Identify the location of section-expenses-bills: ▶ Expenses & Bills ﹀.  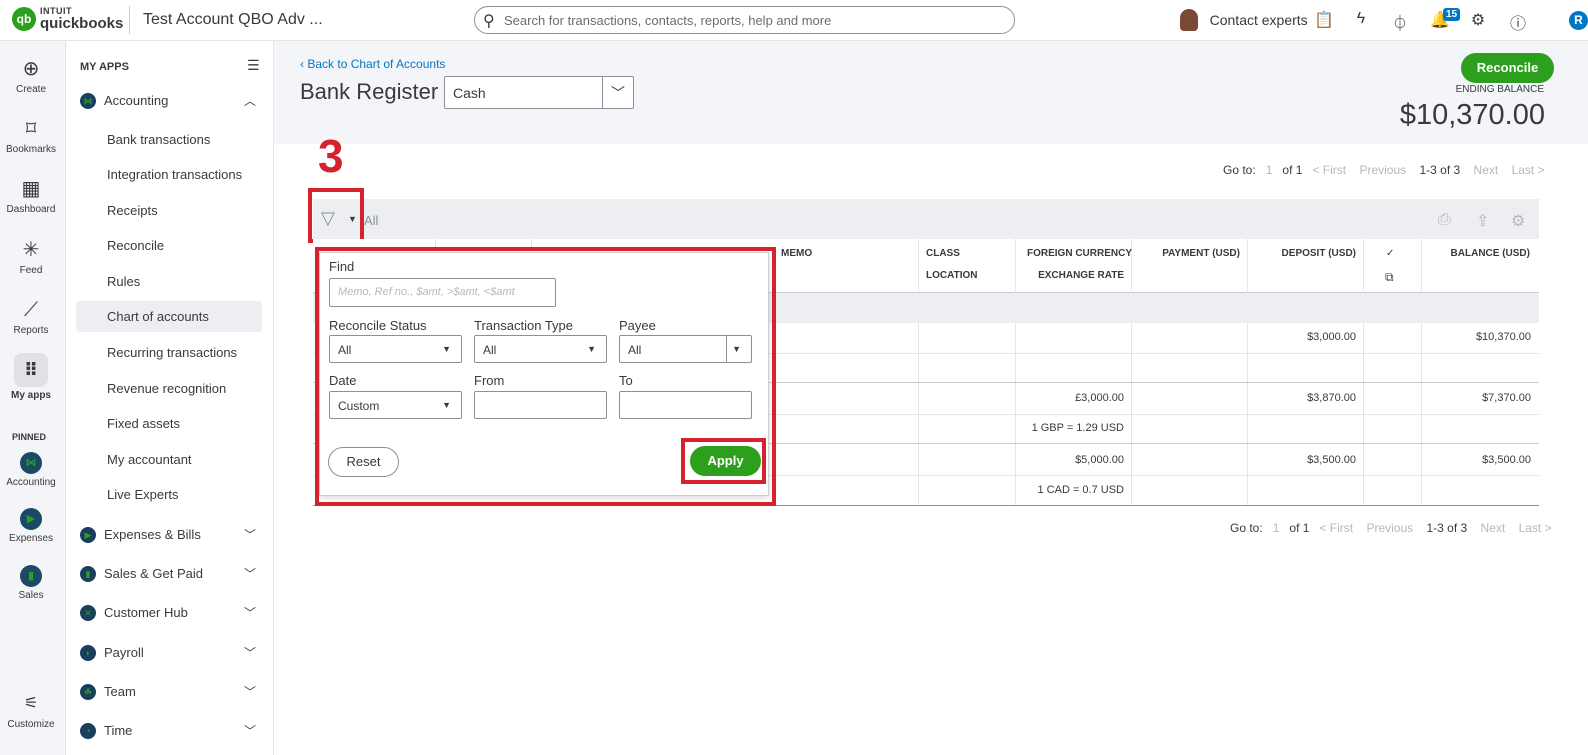
(171, 535).